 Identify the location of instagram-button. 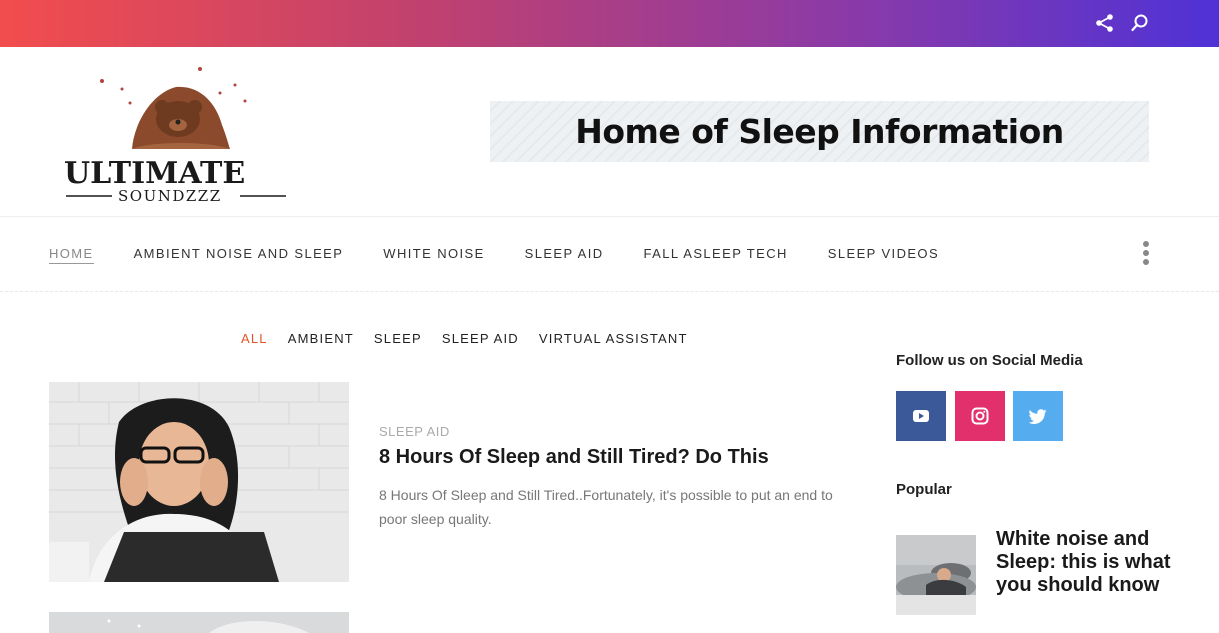
(980, 416).